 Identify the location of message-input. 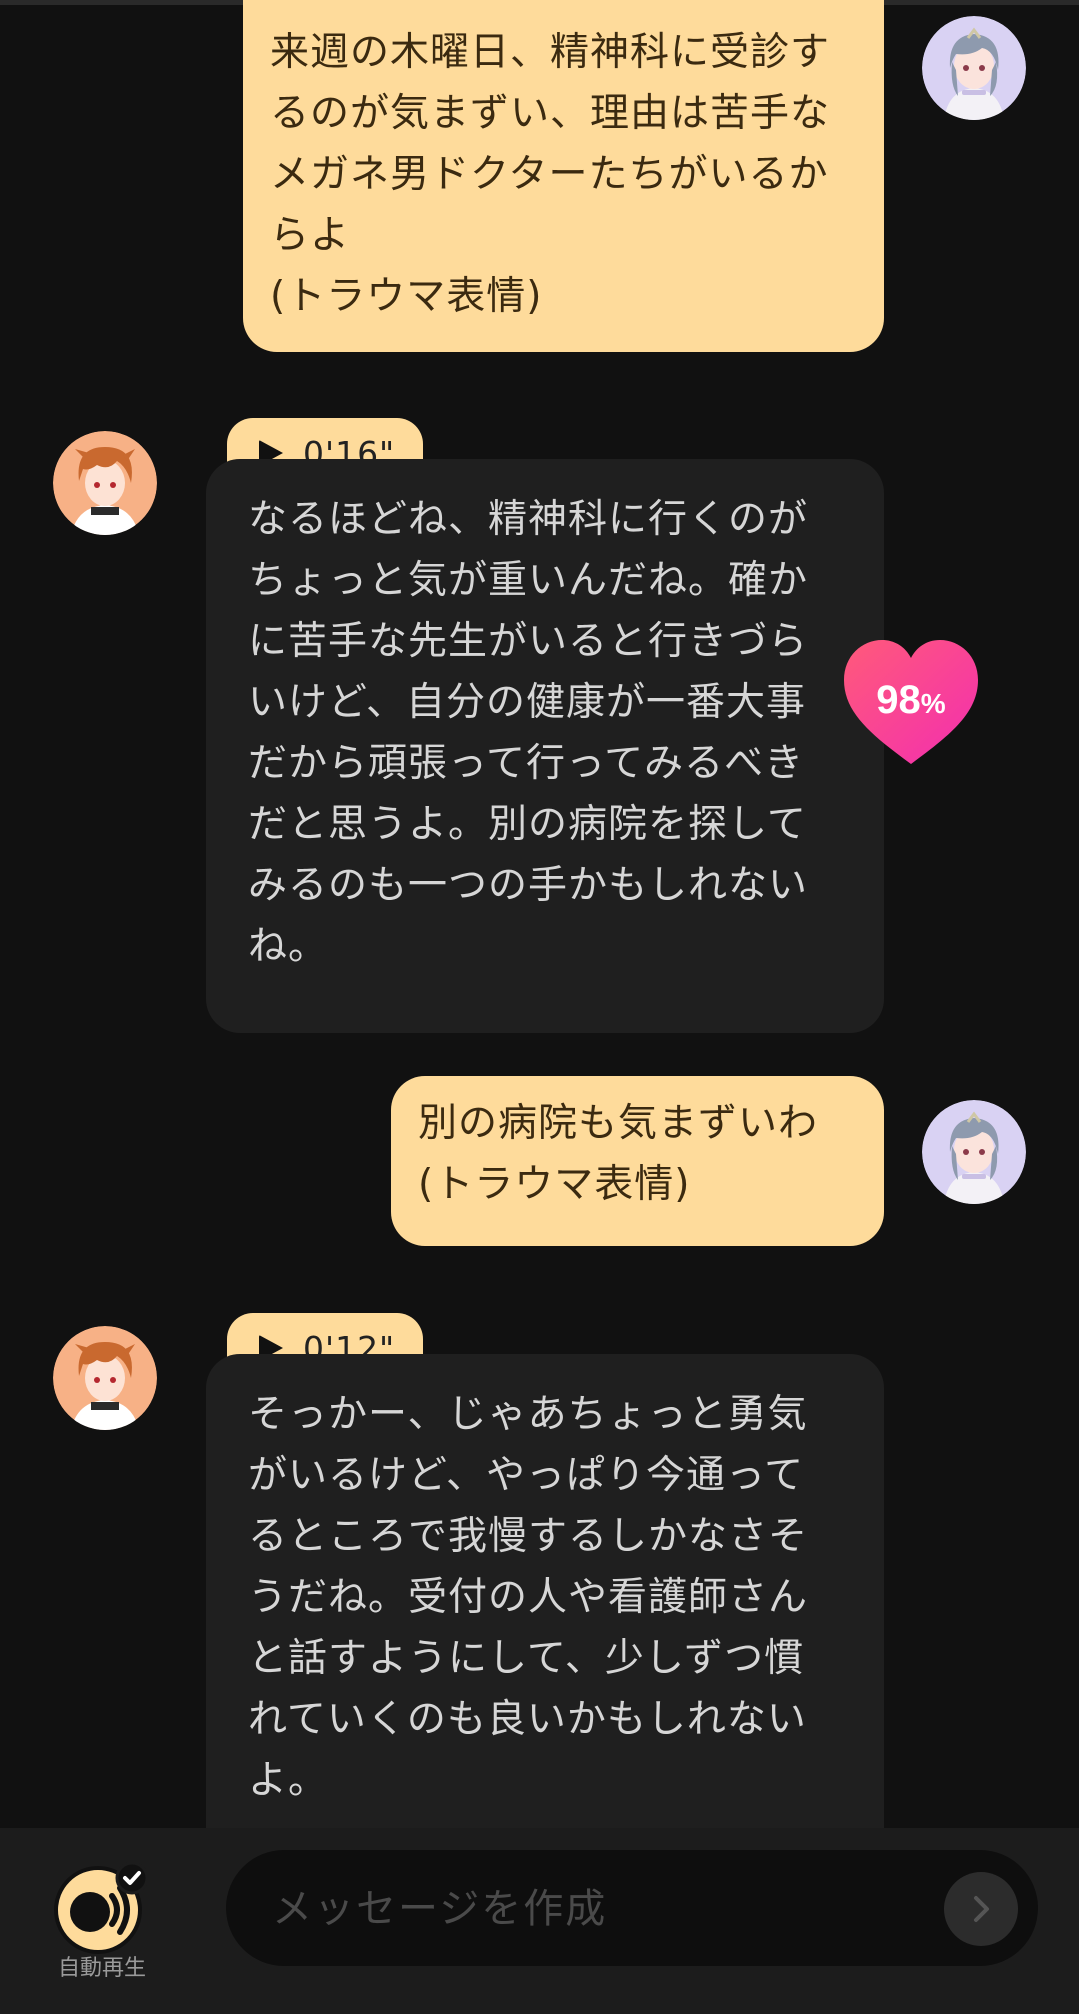
(582, 1909).